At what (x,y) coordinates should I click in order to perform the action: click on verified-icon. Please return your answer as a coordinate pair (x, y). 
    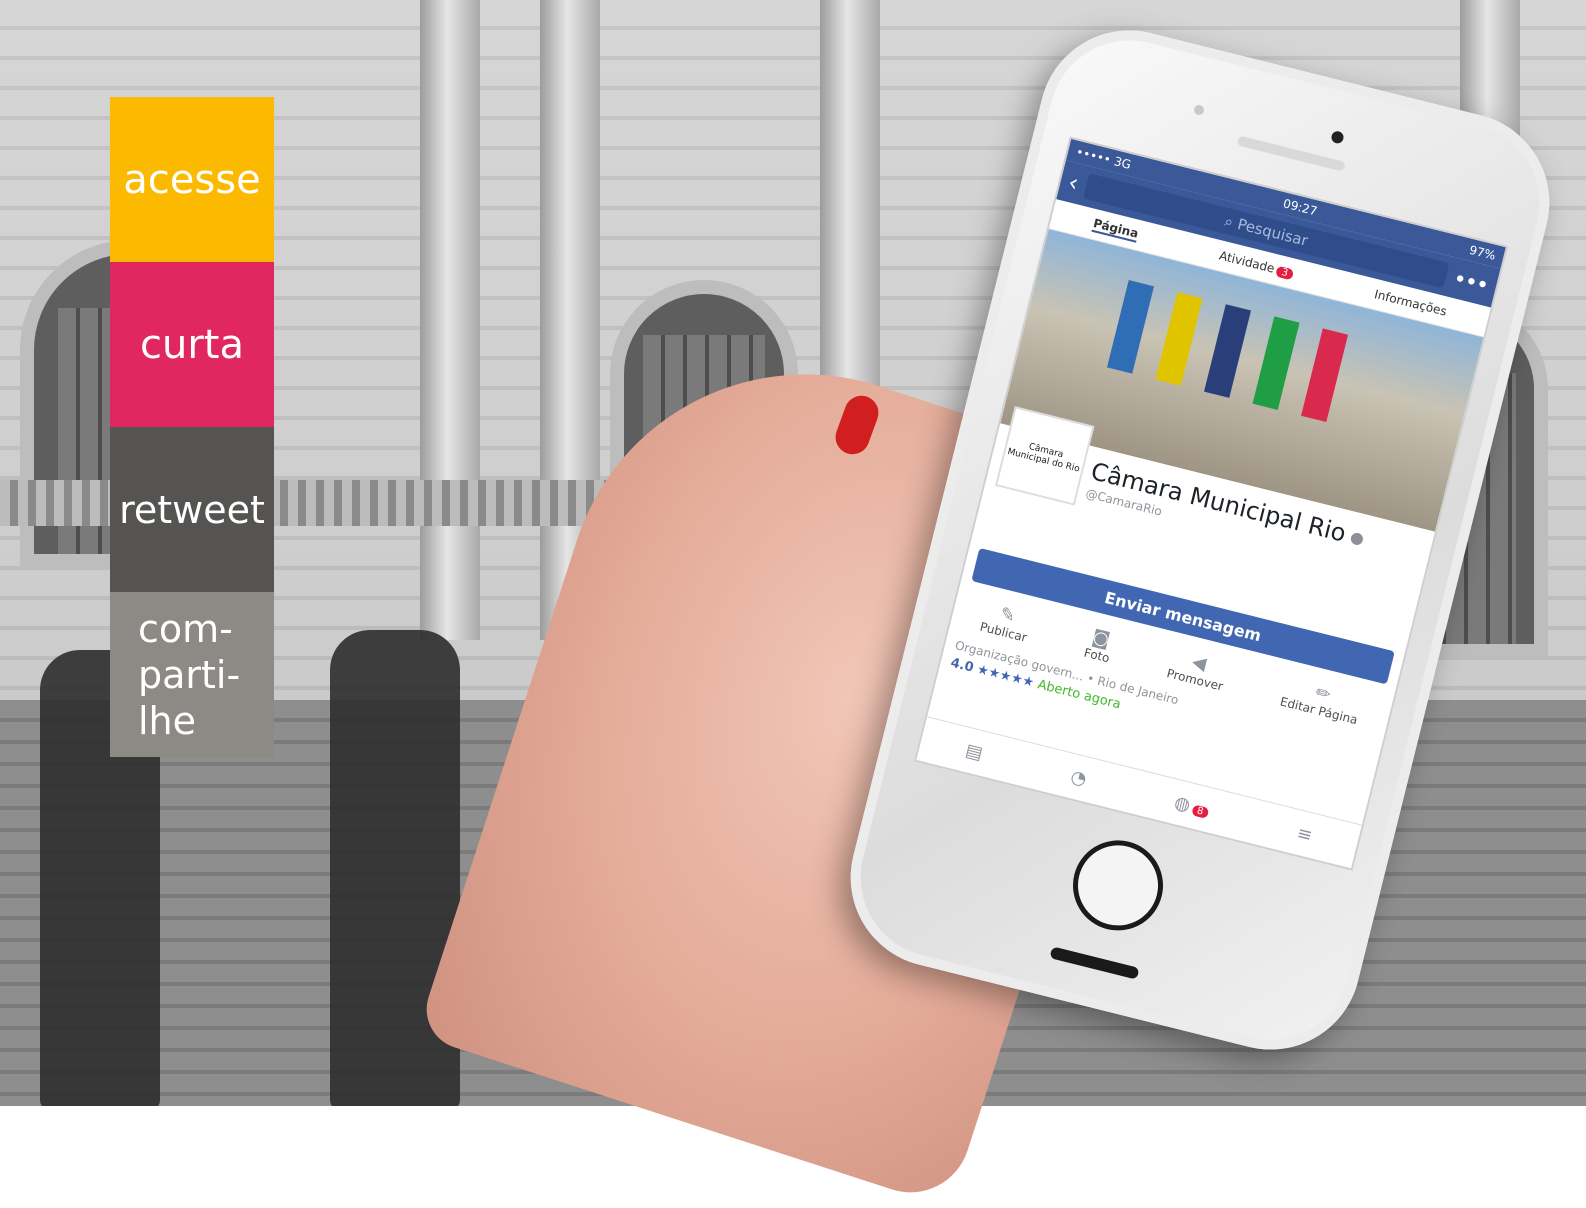
    Looking at the image, I should click on (1356, 539).